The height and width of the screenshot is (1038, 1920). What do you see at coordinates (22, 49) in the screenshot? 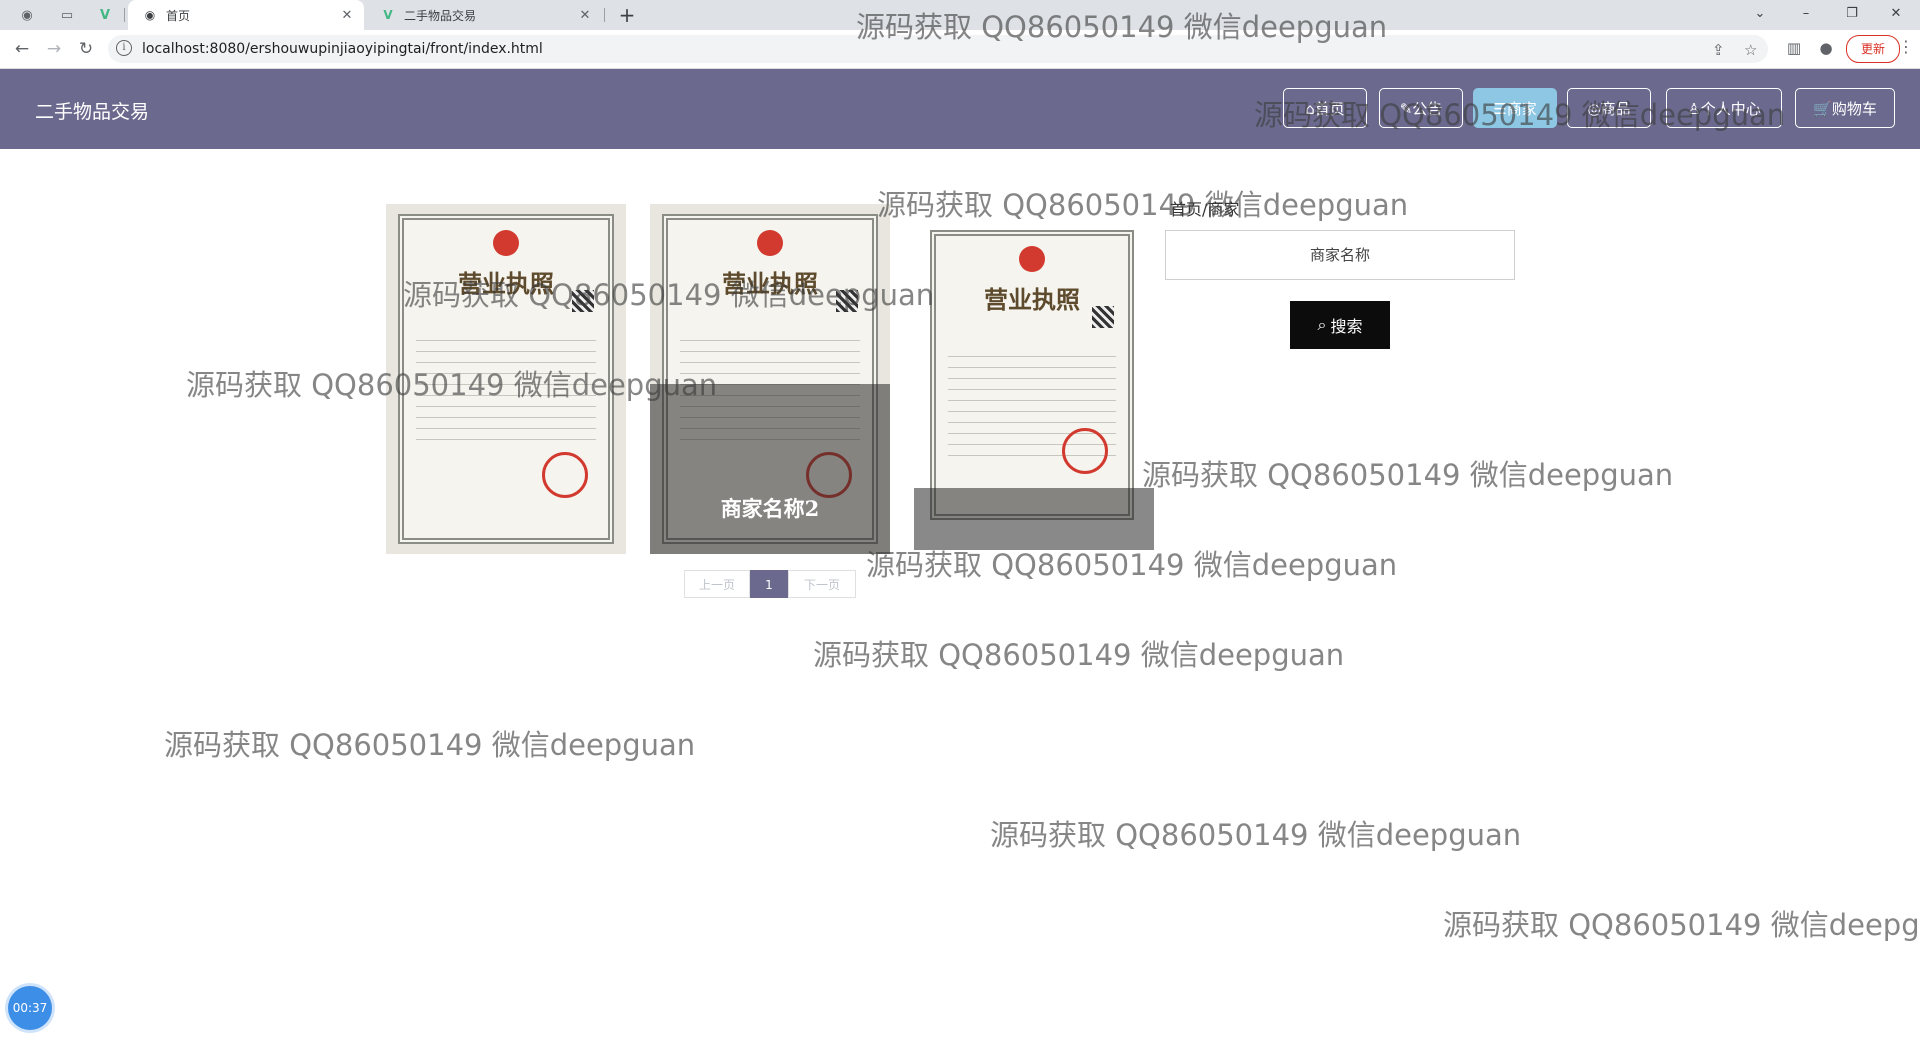
I see `back-icon: ←` at bounding box center [22, 49].